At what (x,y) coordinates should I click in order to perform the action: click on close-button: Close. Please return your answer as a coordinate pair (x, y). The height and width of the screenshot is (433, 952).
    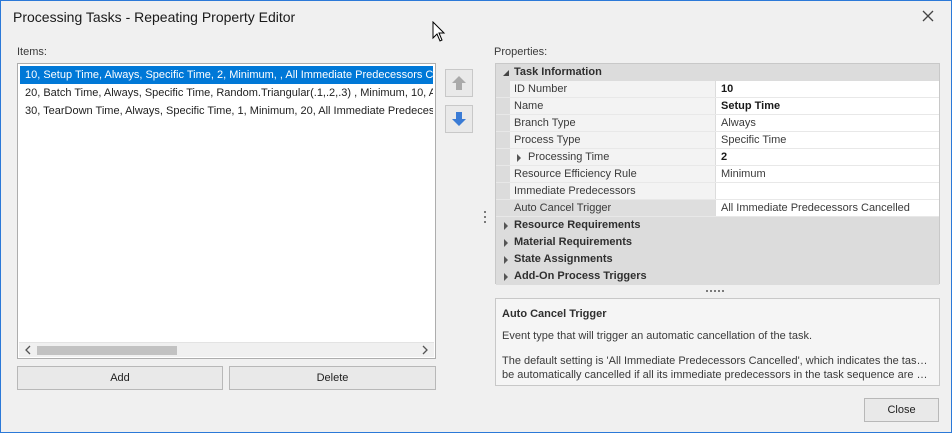
    Looking at the image, I should click on (901, 410).